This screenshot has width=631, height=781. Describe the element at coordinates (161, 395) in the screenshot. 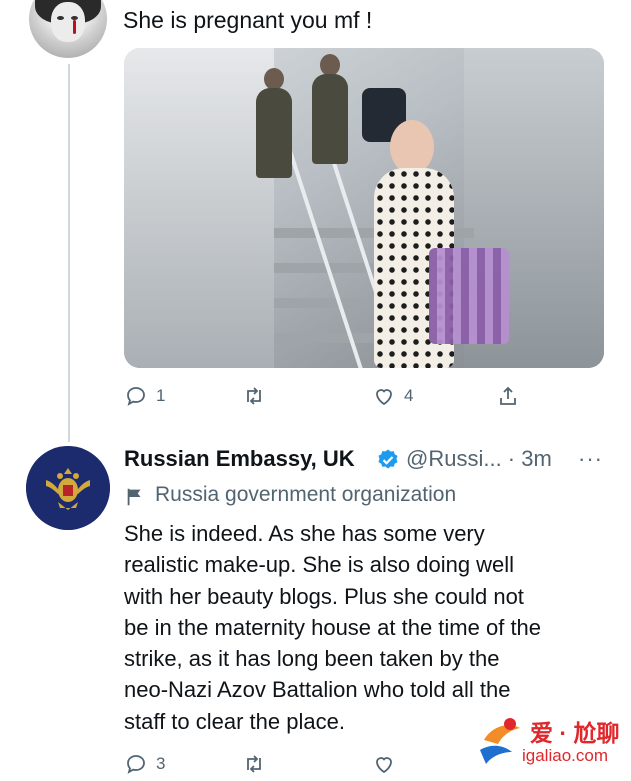

I see `reply-count: 1` at that location.